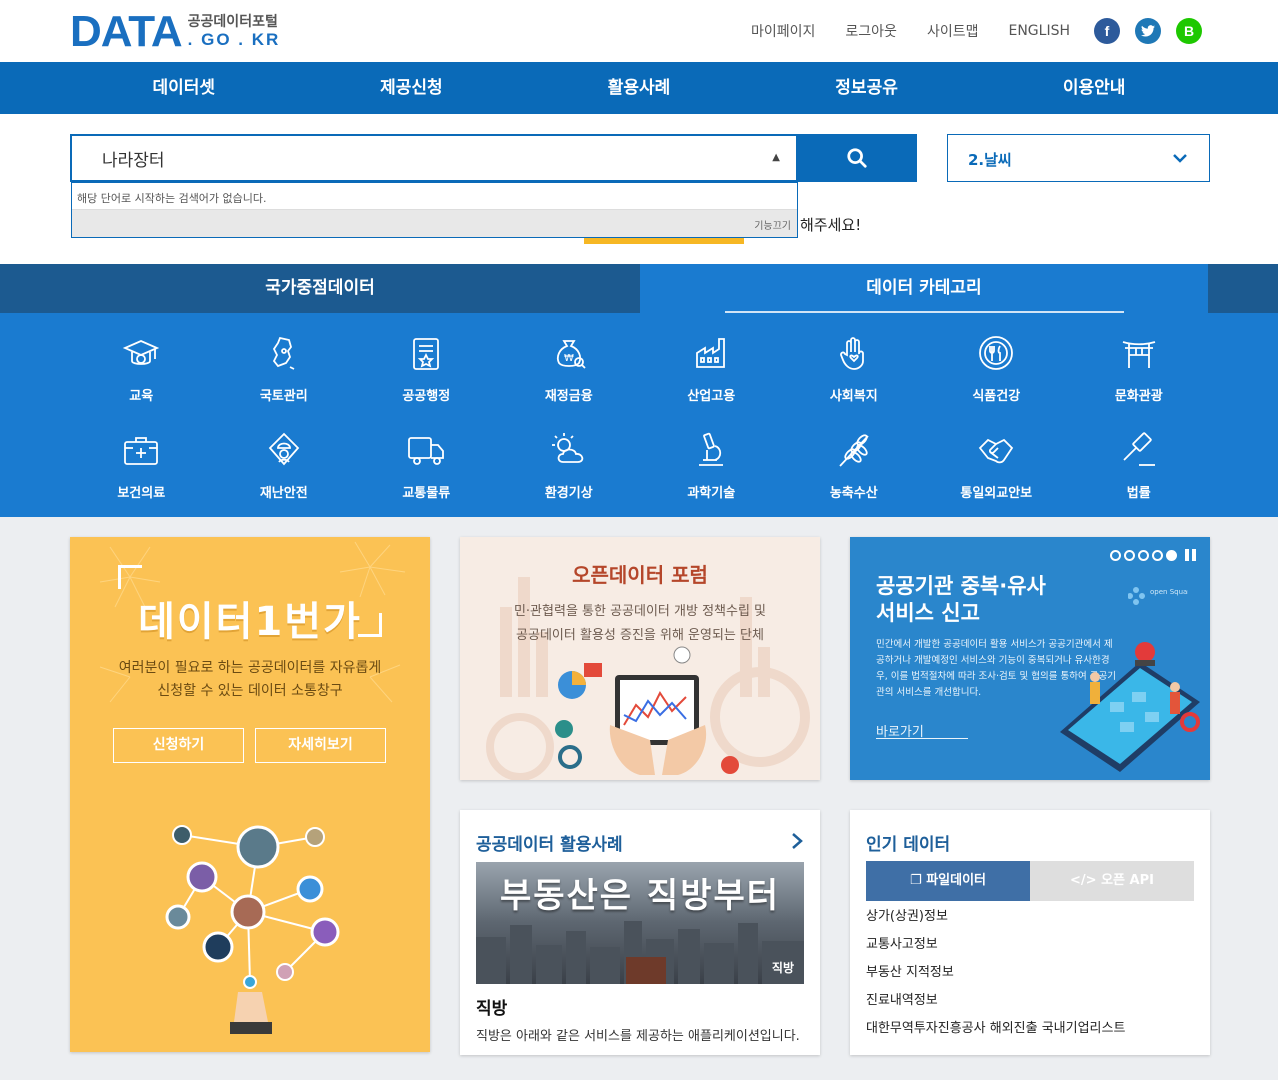  I want to click on popular-data-title: 인기 데이터, so click(908, 845).